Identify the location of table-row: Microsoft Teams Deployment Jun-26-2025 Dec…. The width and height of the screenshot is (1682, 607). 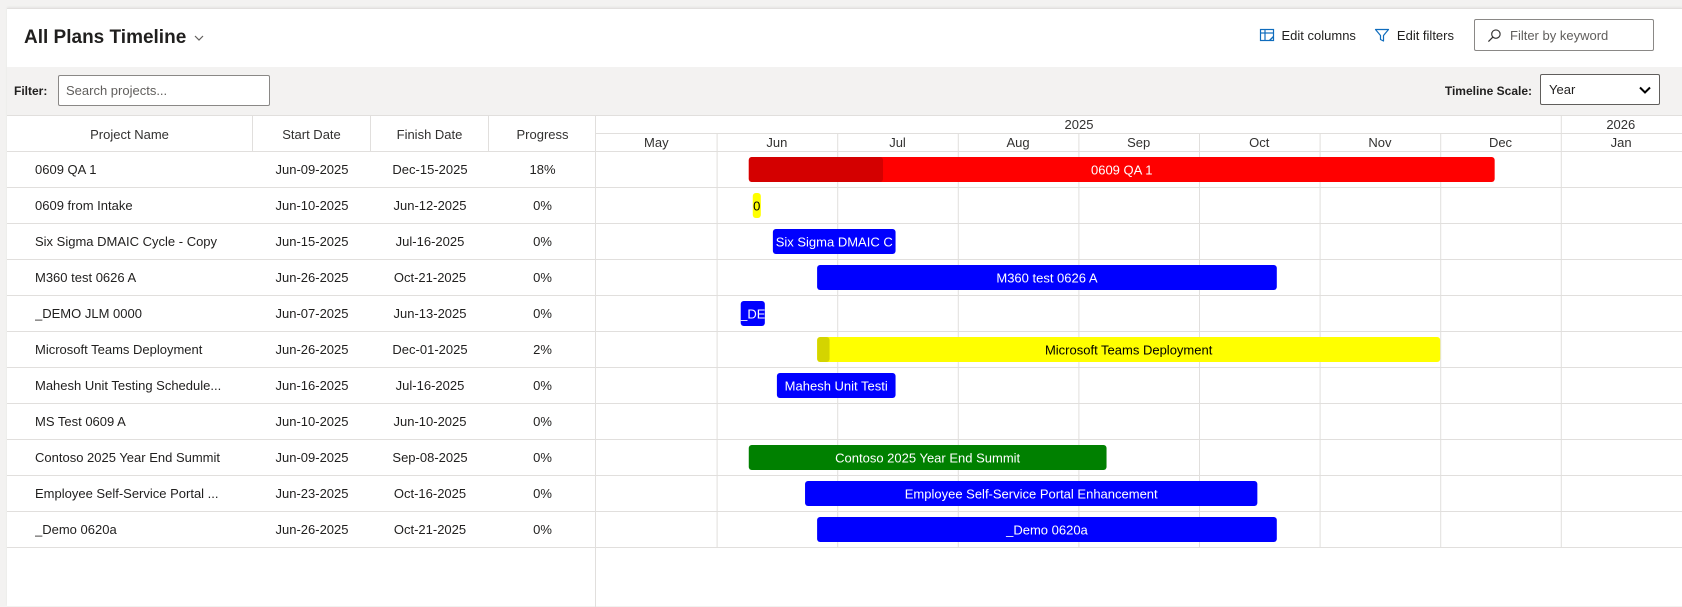
(301, 350).